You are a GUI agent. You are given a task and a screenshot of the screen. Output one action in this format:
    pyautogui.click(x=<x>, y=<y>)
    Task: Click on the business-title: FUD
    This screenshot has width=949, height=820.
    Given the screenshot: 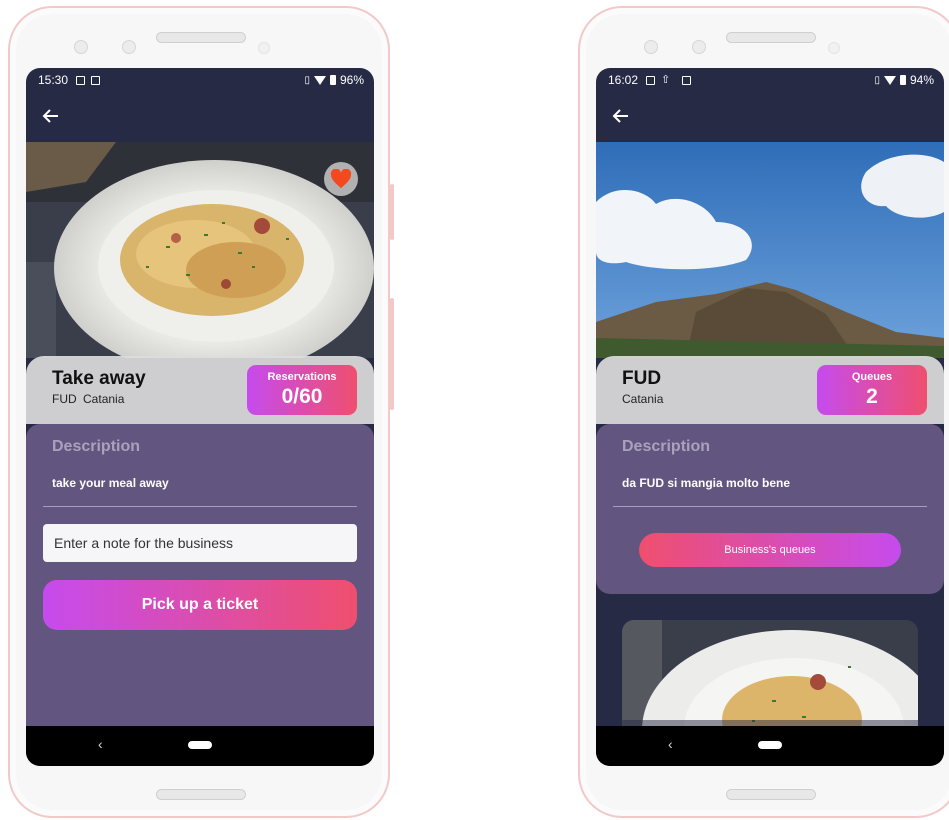 What is the action you would take?
    pyautogui.click(x=642, y=378)
    